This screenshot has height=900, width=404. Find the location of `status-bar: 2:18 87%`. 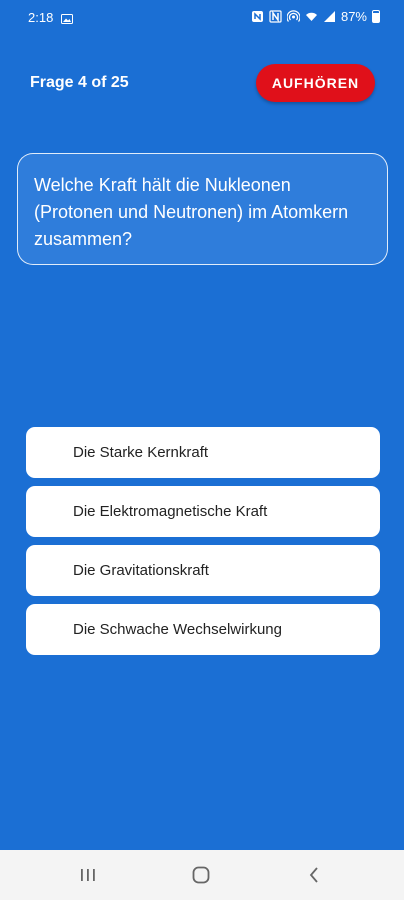

status-bar: 2:18 87% is located at coordinates (202, 18).